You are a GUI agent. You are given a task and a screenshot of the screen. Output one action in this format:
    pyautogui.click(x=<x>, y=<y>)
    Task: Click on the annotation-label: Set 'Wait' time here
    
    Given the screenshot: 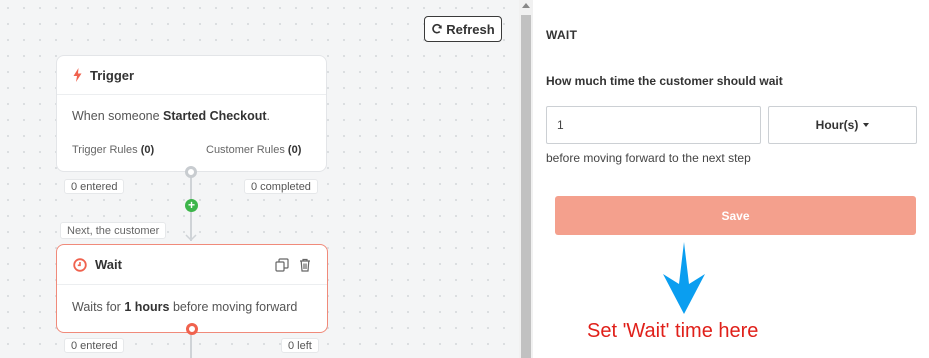 What is the action you would take?
    pyautogui.click(x=673, y=331)
    